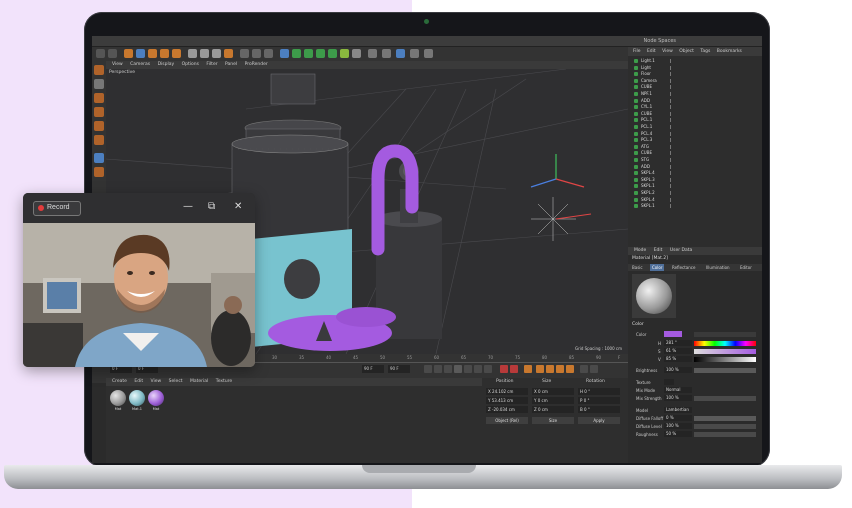 This screenshot has height=508, width=852. Describe the element at coordinates (725, 351) in the screenshot. I see `saturation-slider` at that location.